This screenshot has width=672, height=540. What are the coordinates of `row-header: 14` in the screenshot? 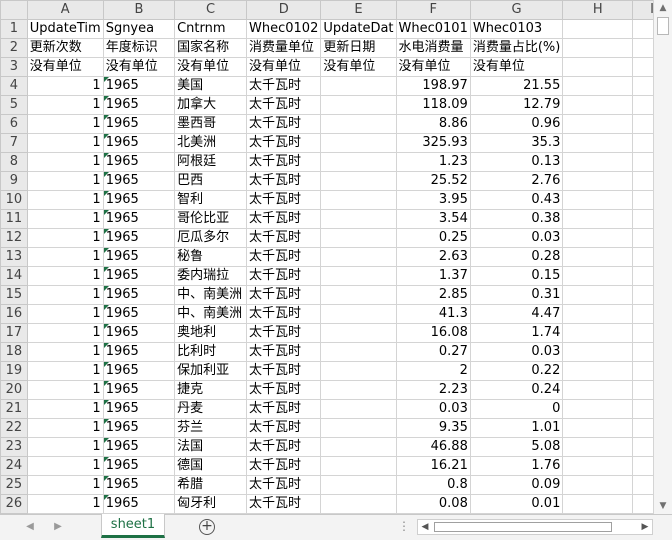 It's located at (14, 276).